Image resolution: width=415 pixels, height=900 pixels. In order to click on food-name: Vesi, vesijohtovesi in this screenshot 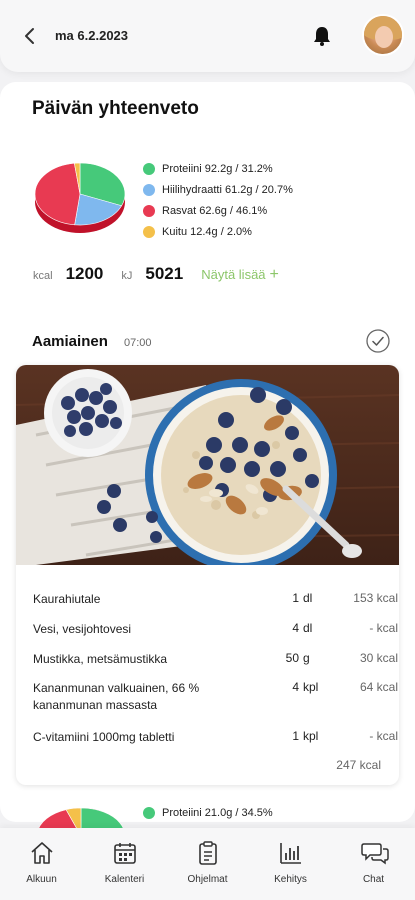, I will do `click(82, 629)`.